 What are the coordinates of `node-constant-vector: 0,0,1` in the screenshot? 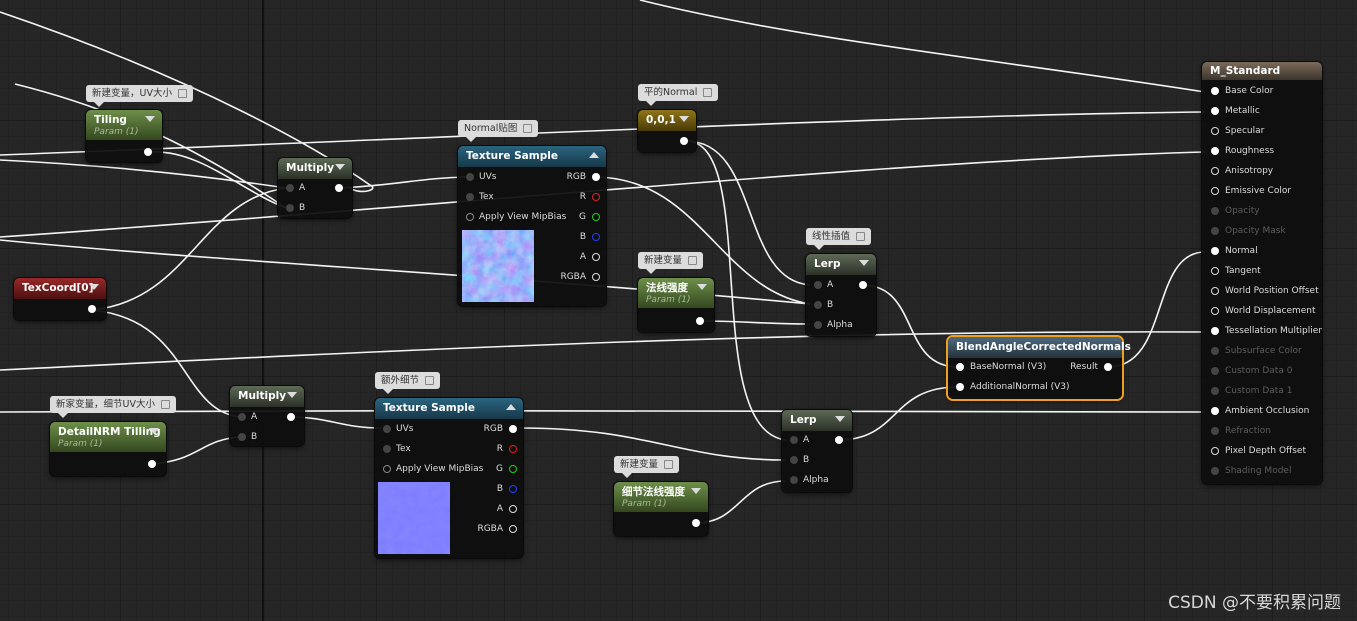 It's located at (667, 131).